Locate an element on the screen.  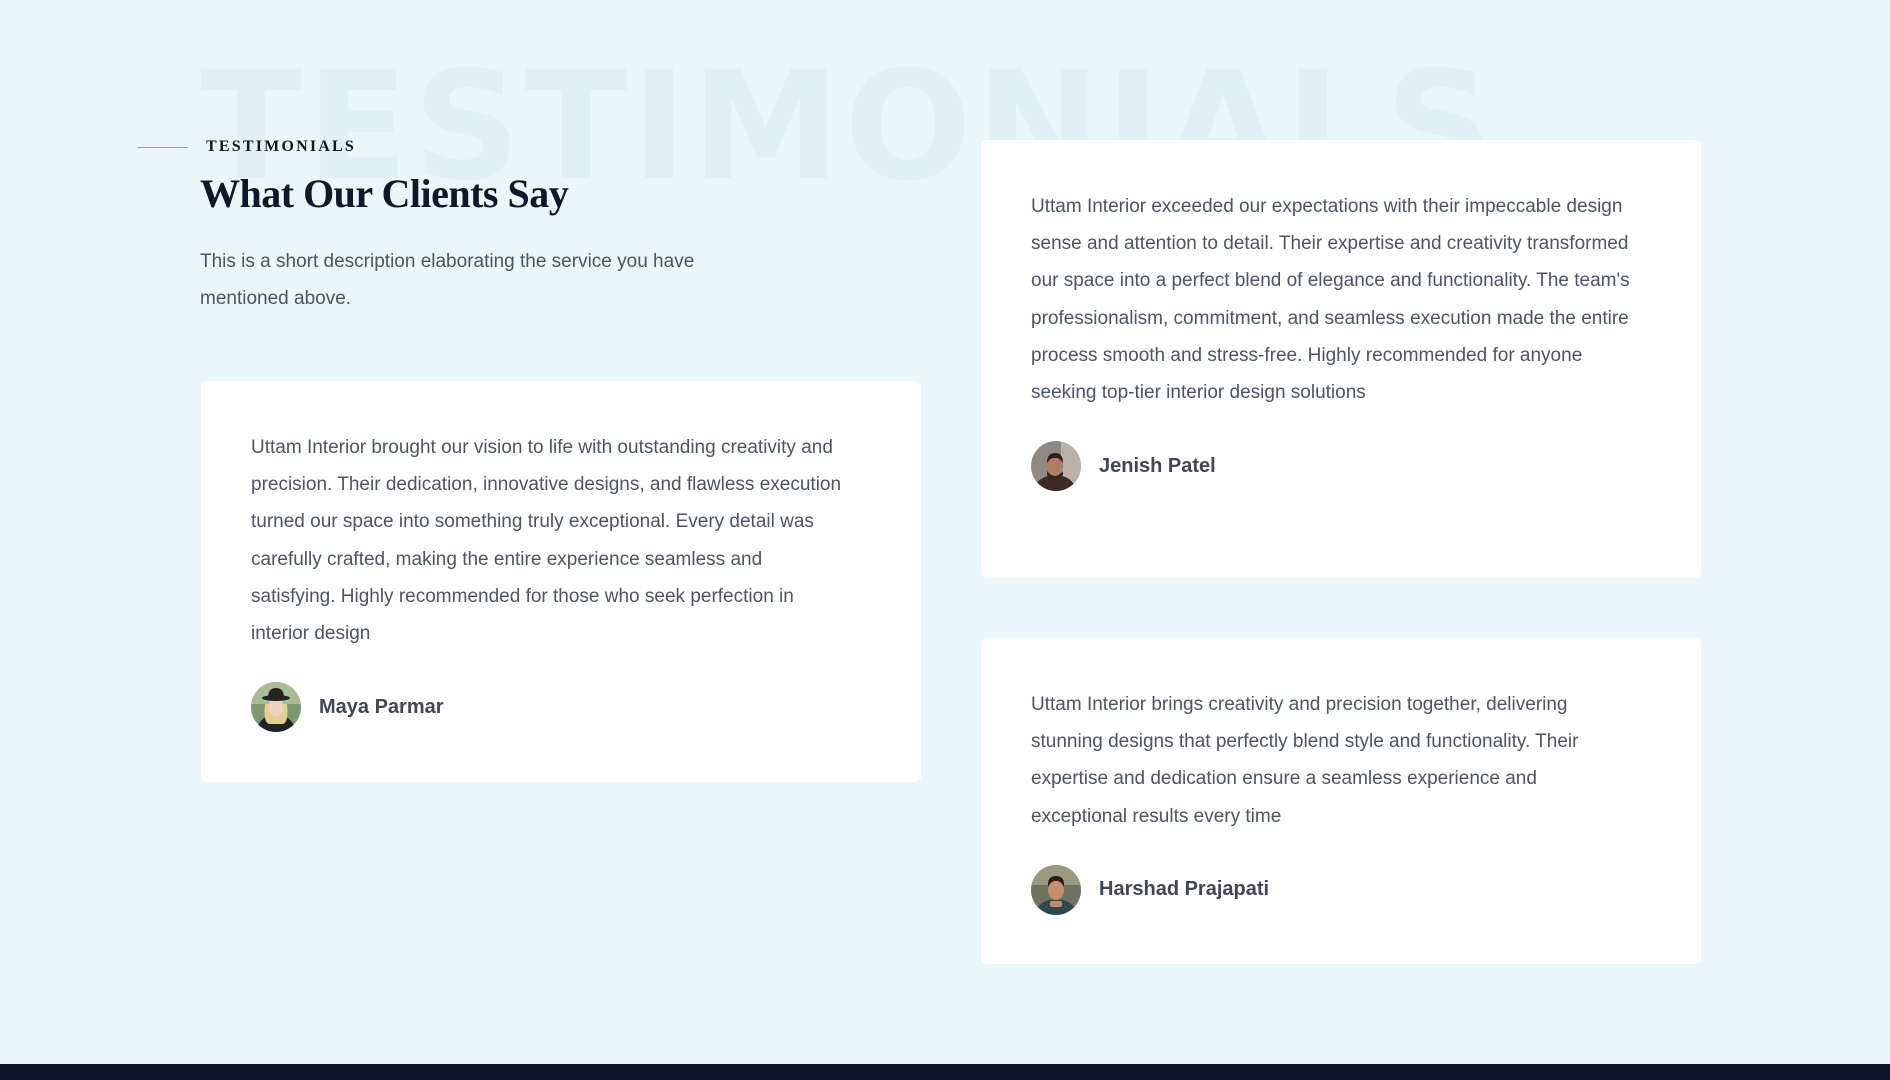
author-name: Jenish Patel is located at coordinates (1157, 465).